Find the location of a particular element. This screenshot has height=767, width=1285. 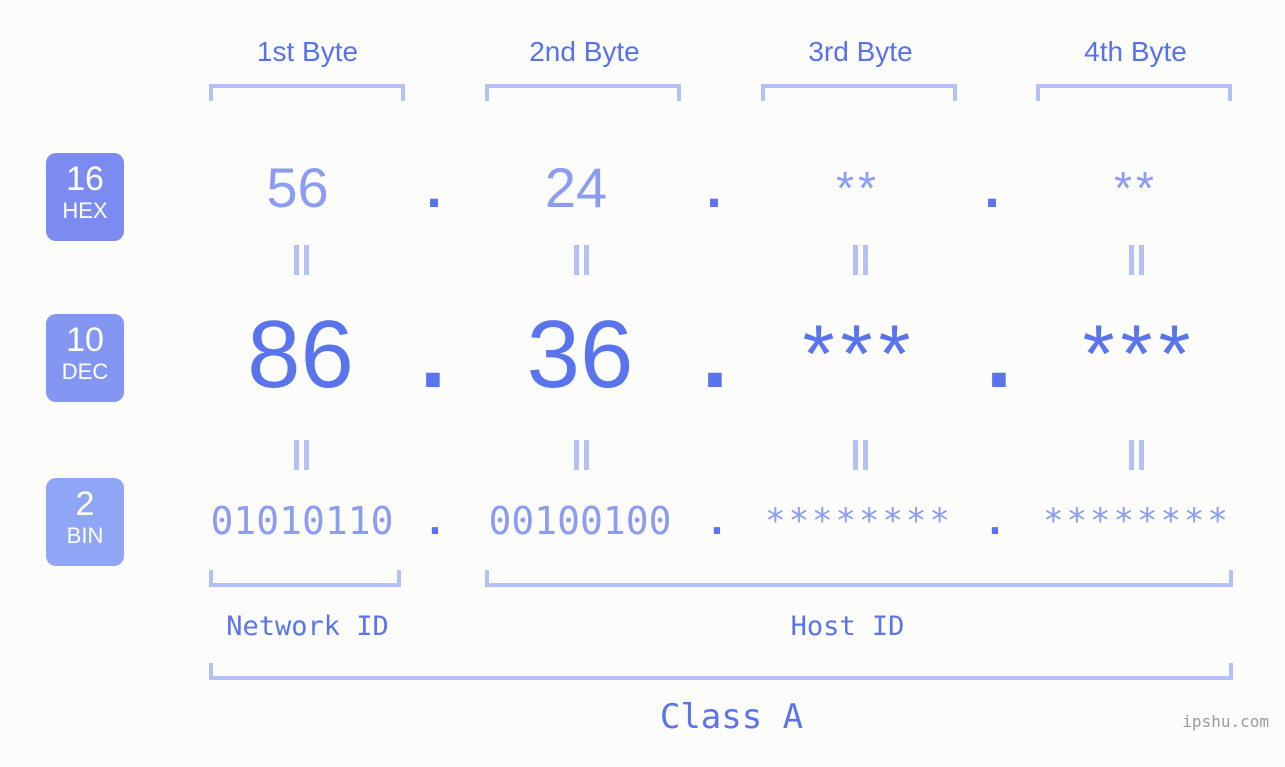

byte-column-header-3: 3rd Byte is located at coordinates (860, 51).